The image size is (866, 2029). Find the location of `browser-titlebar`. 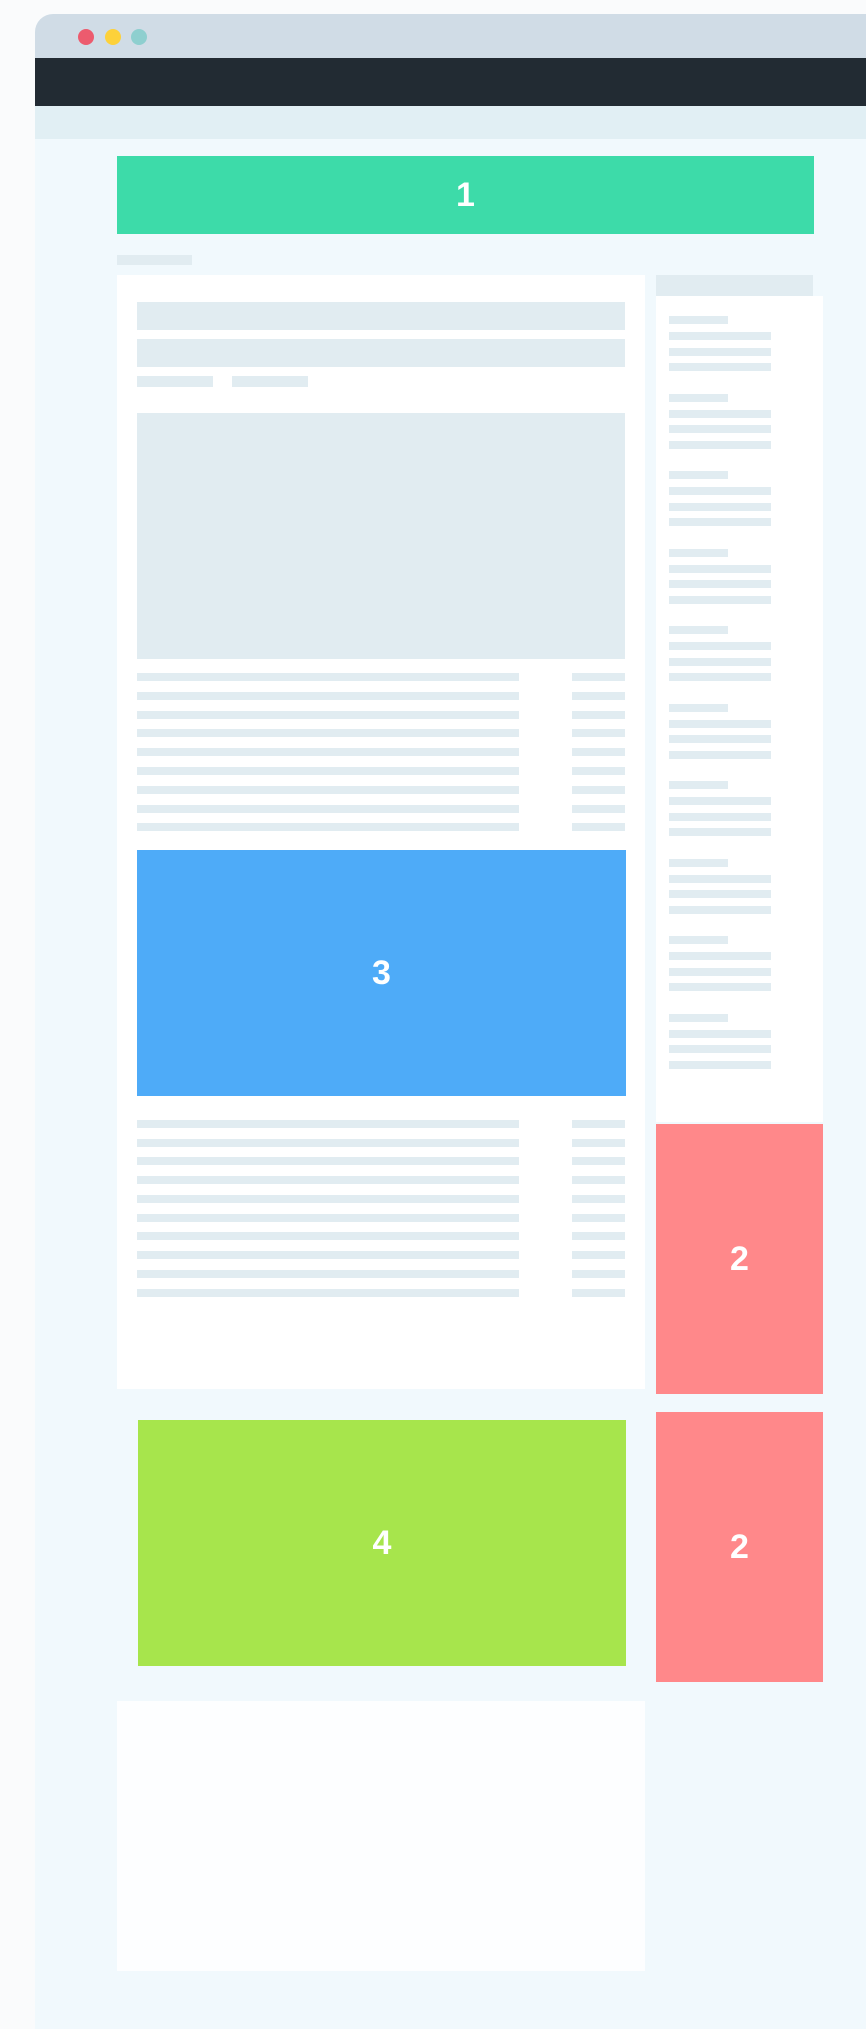

browser-titlebar is located at coordinates (450, 36).